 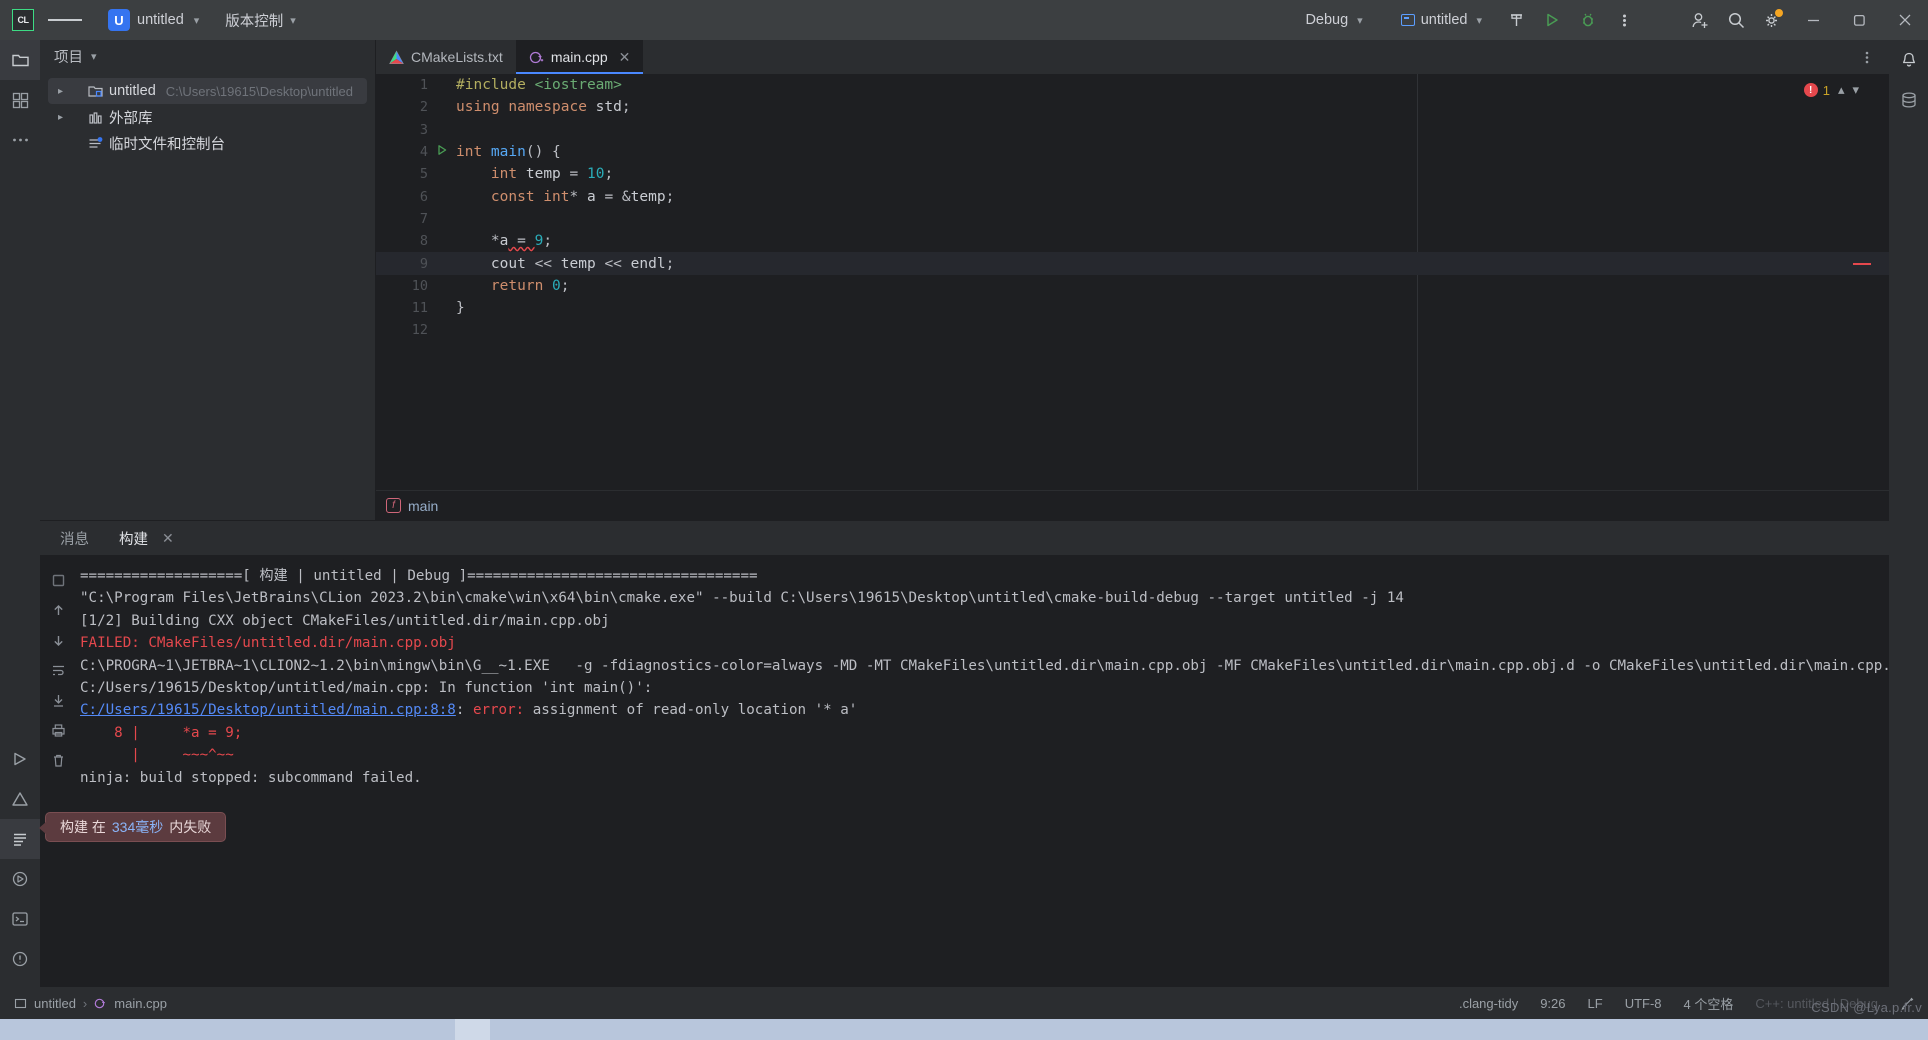 I want to click on code-line: 5 int temp = 10;, so click(x=1132, y=174).